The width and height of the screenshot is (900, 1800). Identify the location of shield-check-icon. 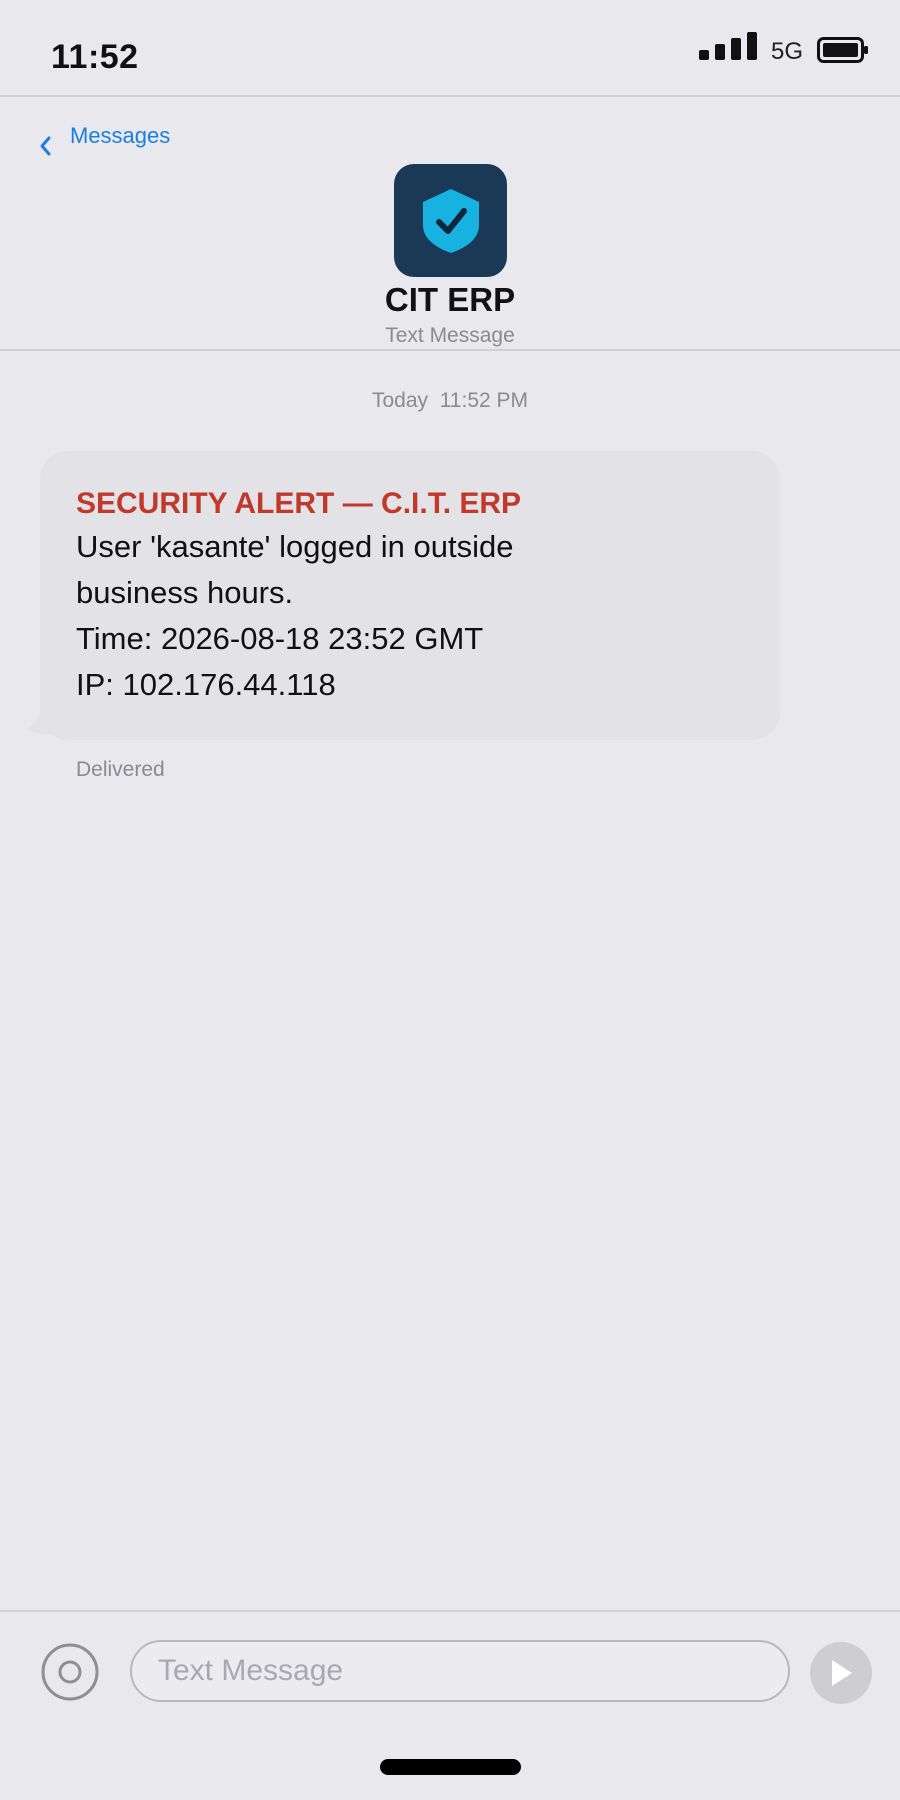
(450, 220).